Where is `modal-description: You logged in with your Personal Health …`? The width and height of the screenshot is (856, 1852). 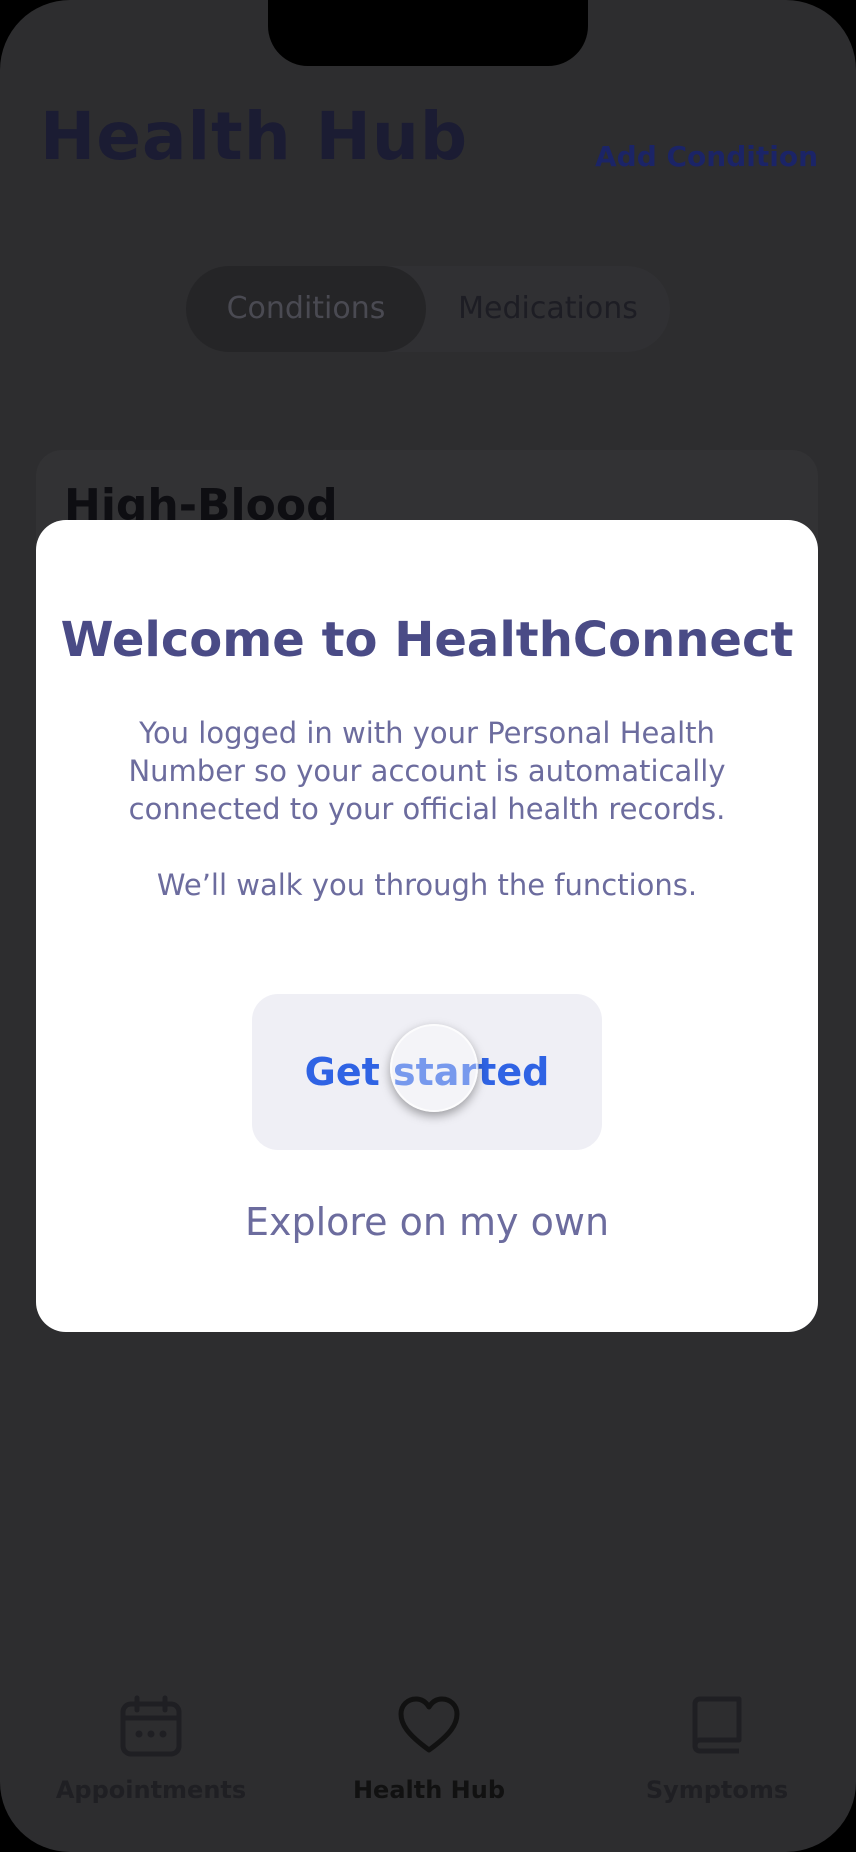 modal-description: You logged in with your Personal Health … is located at coordinates (427, 771).